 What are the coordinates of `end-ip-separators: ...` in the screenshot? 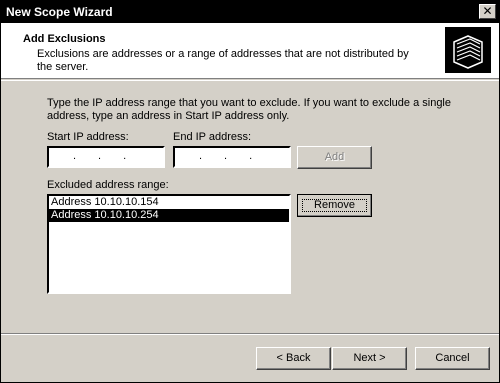 It's located at (237, 156).